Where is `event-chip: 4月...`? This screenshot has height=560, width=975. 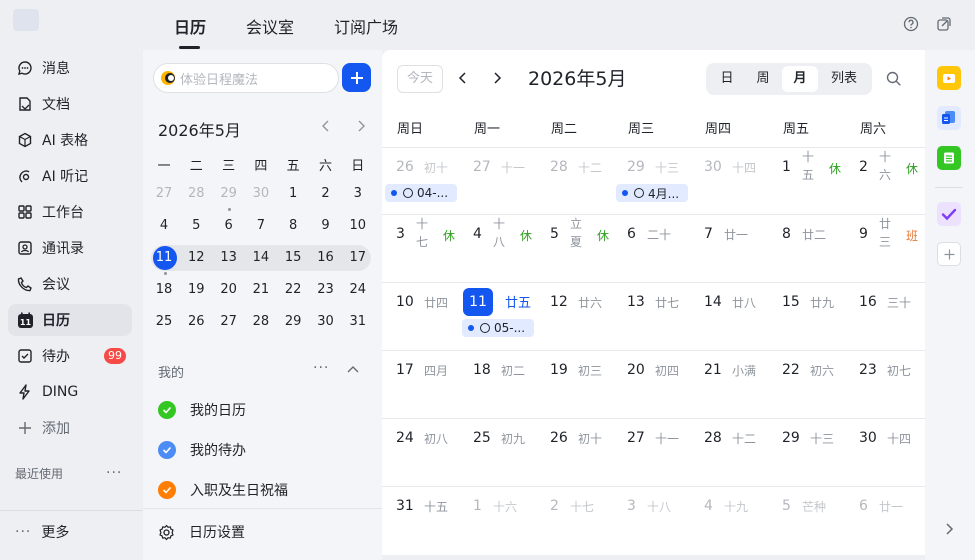
event-chip: 4月... is located at coordinates (652, 193).